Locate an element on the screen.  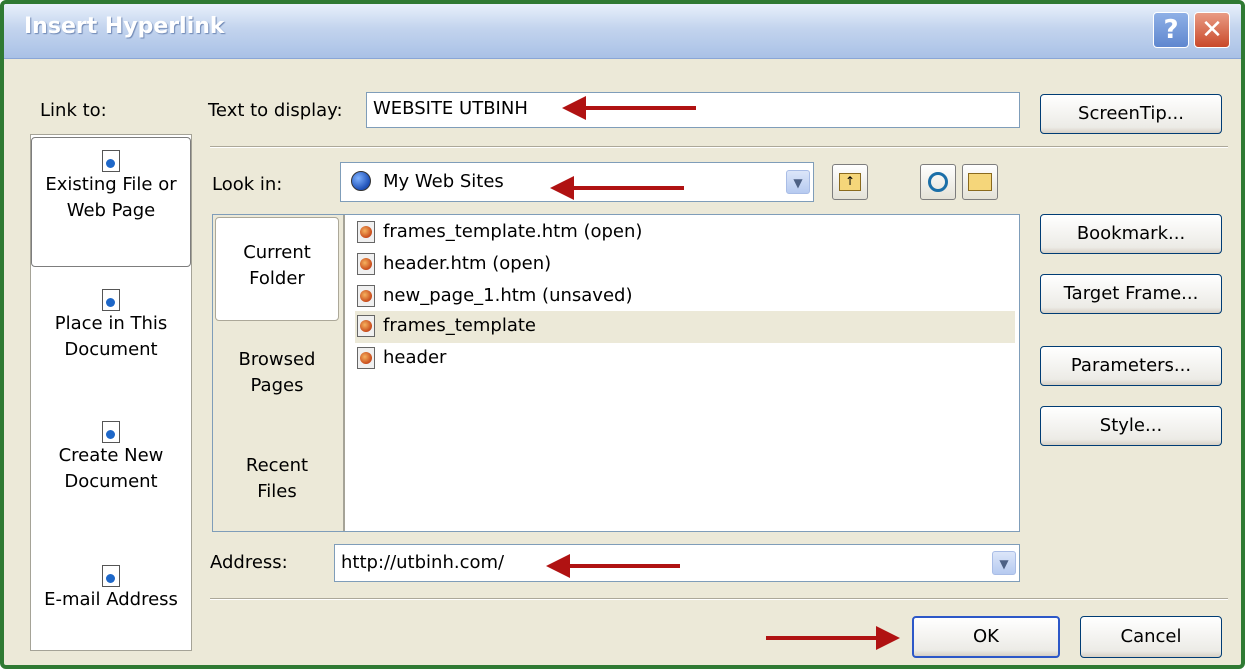
link-to-create-line1: Create New is located at coordinates (111, 455).